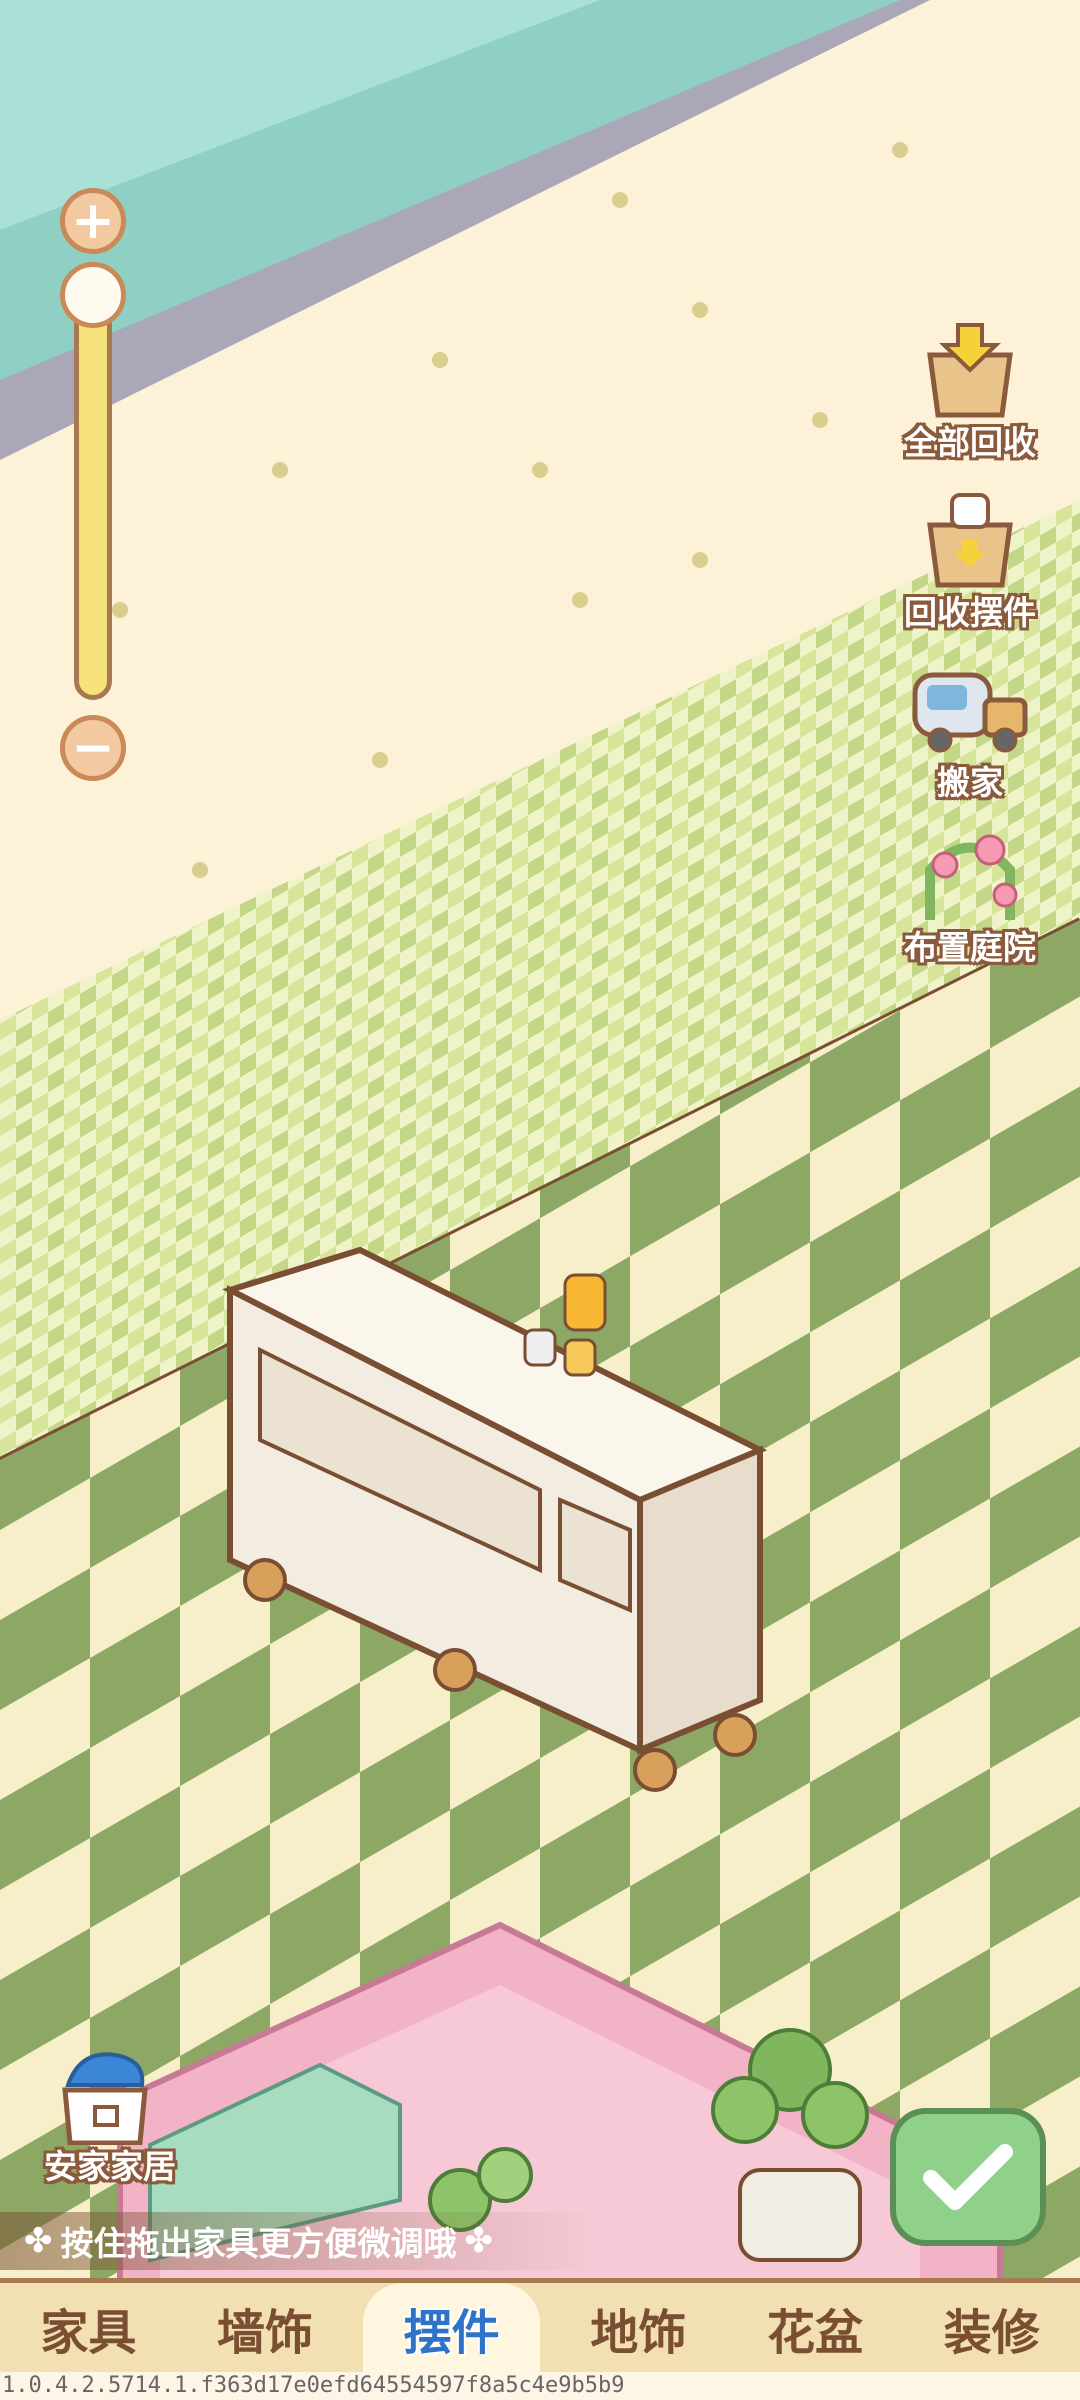 The height and width of the screenshot is (2400, 1080). I want to click on minus-icon: −, so click(93, 748).